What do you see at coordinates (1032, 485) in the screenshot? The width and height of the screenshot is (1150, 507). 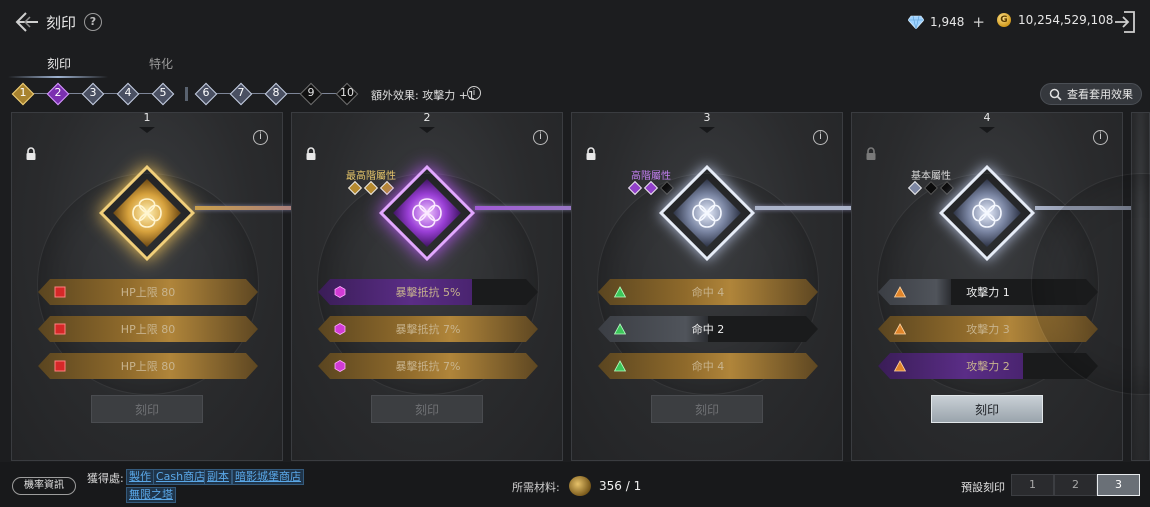 I see `preset-tab-1: 1` at bounding box center [1032, 485].